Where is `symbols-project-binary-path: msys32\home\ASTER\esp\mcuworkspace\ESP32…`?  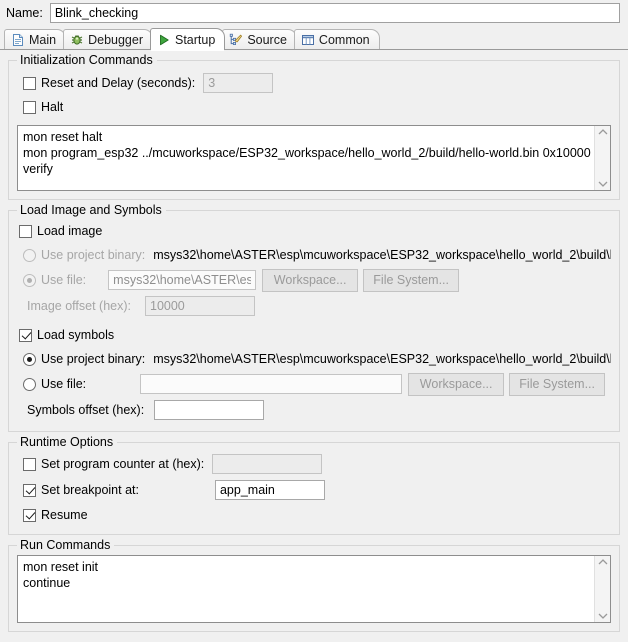 symbols-project-binary-path: msys32\home\ASTER\esp\mcuworkspace\ESP32… is located at coordinates (382, 359).